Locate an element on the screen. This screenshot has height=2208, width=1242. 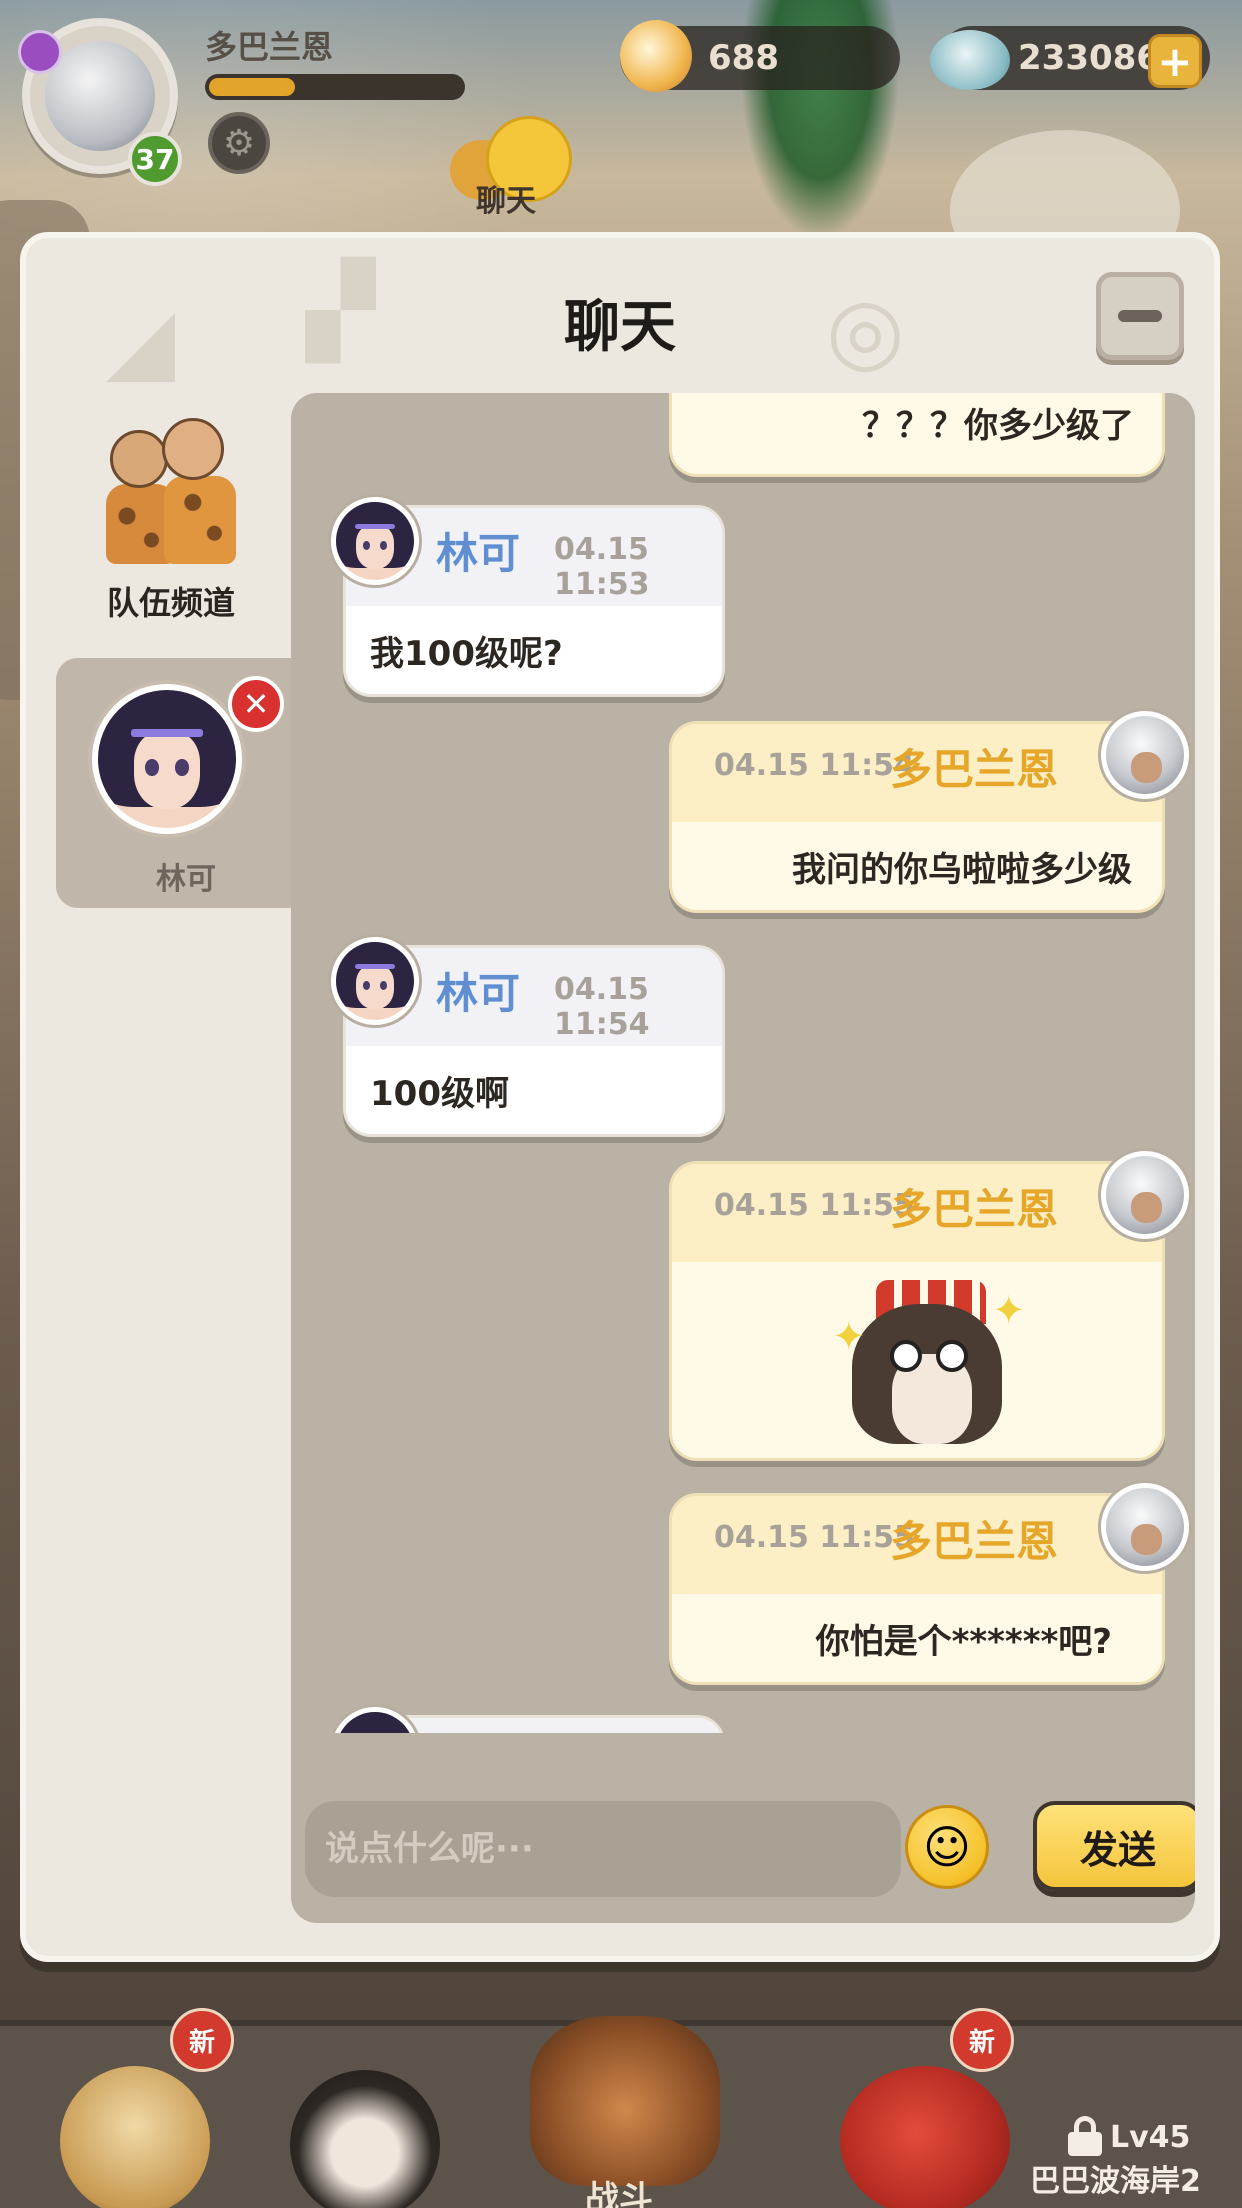
player-name: 多巴兰恩 is located at coordinates (269, 47).